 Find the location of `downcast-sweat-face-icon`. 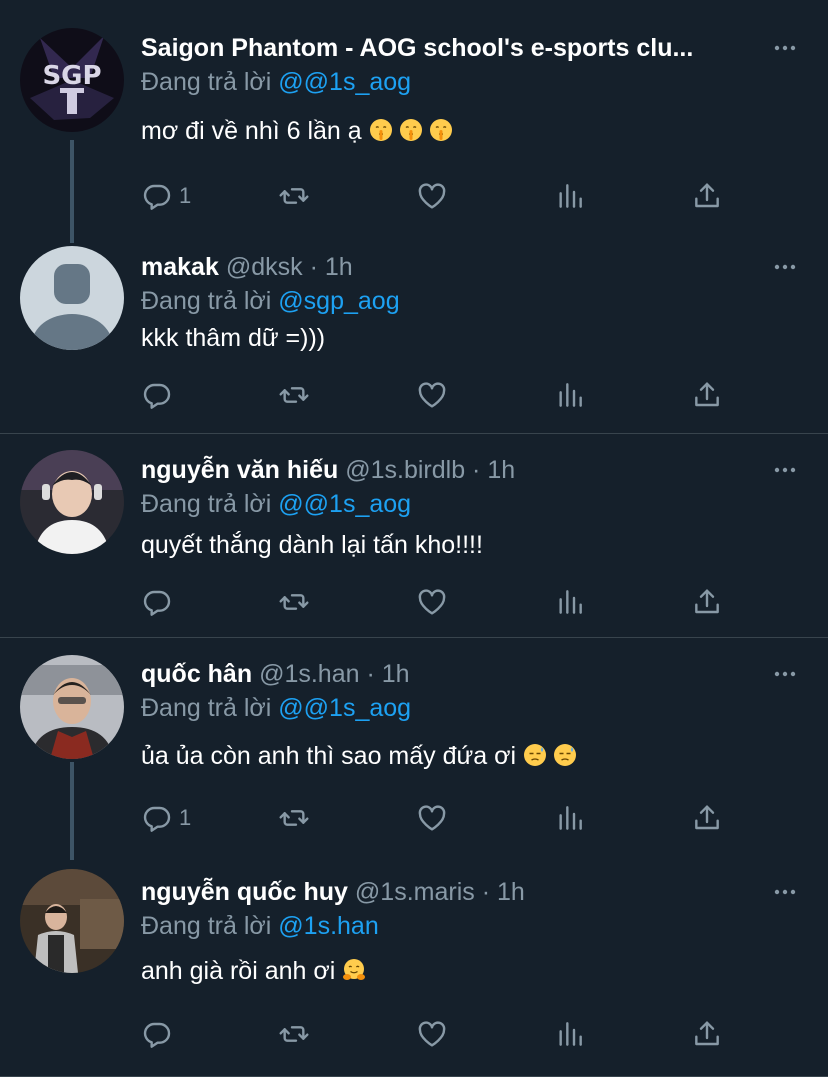

downcast-sweat-face-icon is located at coordinates (565, 755).